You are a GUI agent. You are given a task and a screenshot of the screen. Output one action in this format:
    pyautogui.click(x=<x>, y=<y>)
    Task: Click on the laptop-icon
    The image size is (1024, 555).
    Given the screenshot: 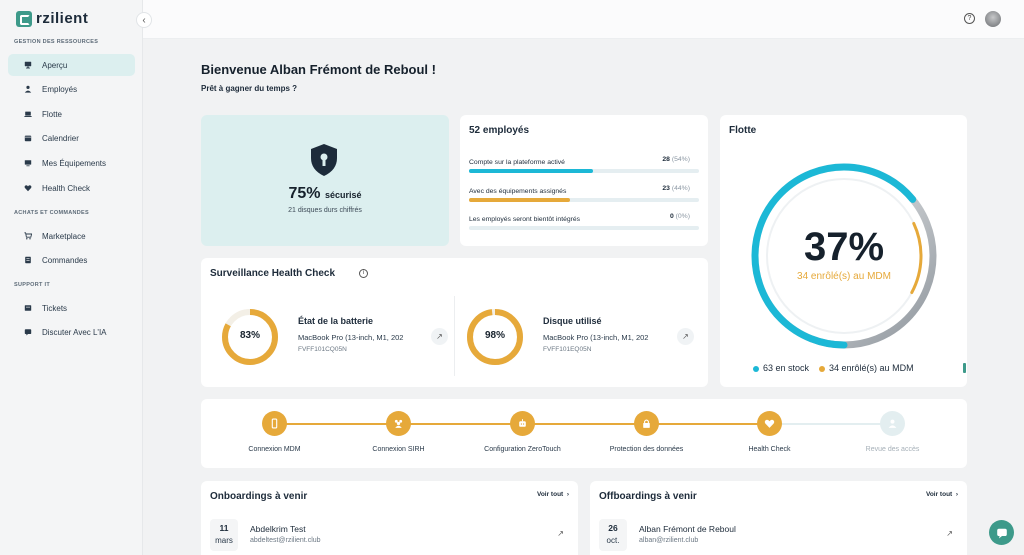 What is the action you would take?
    pyautogui.click(x=28, y=114)
    